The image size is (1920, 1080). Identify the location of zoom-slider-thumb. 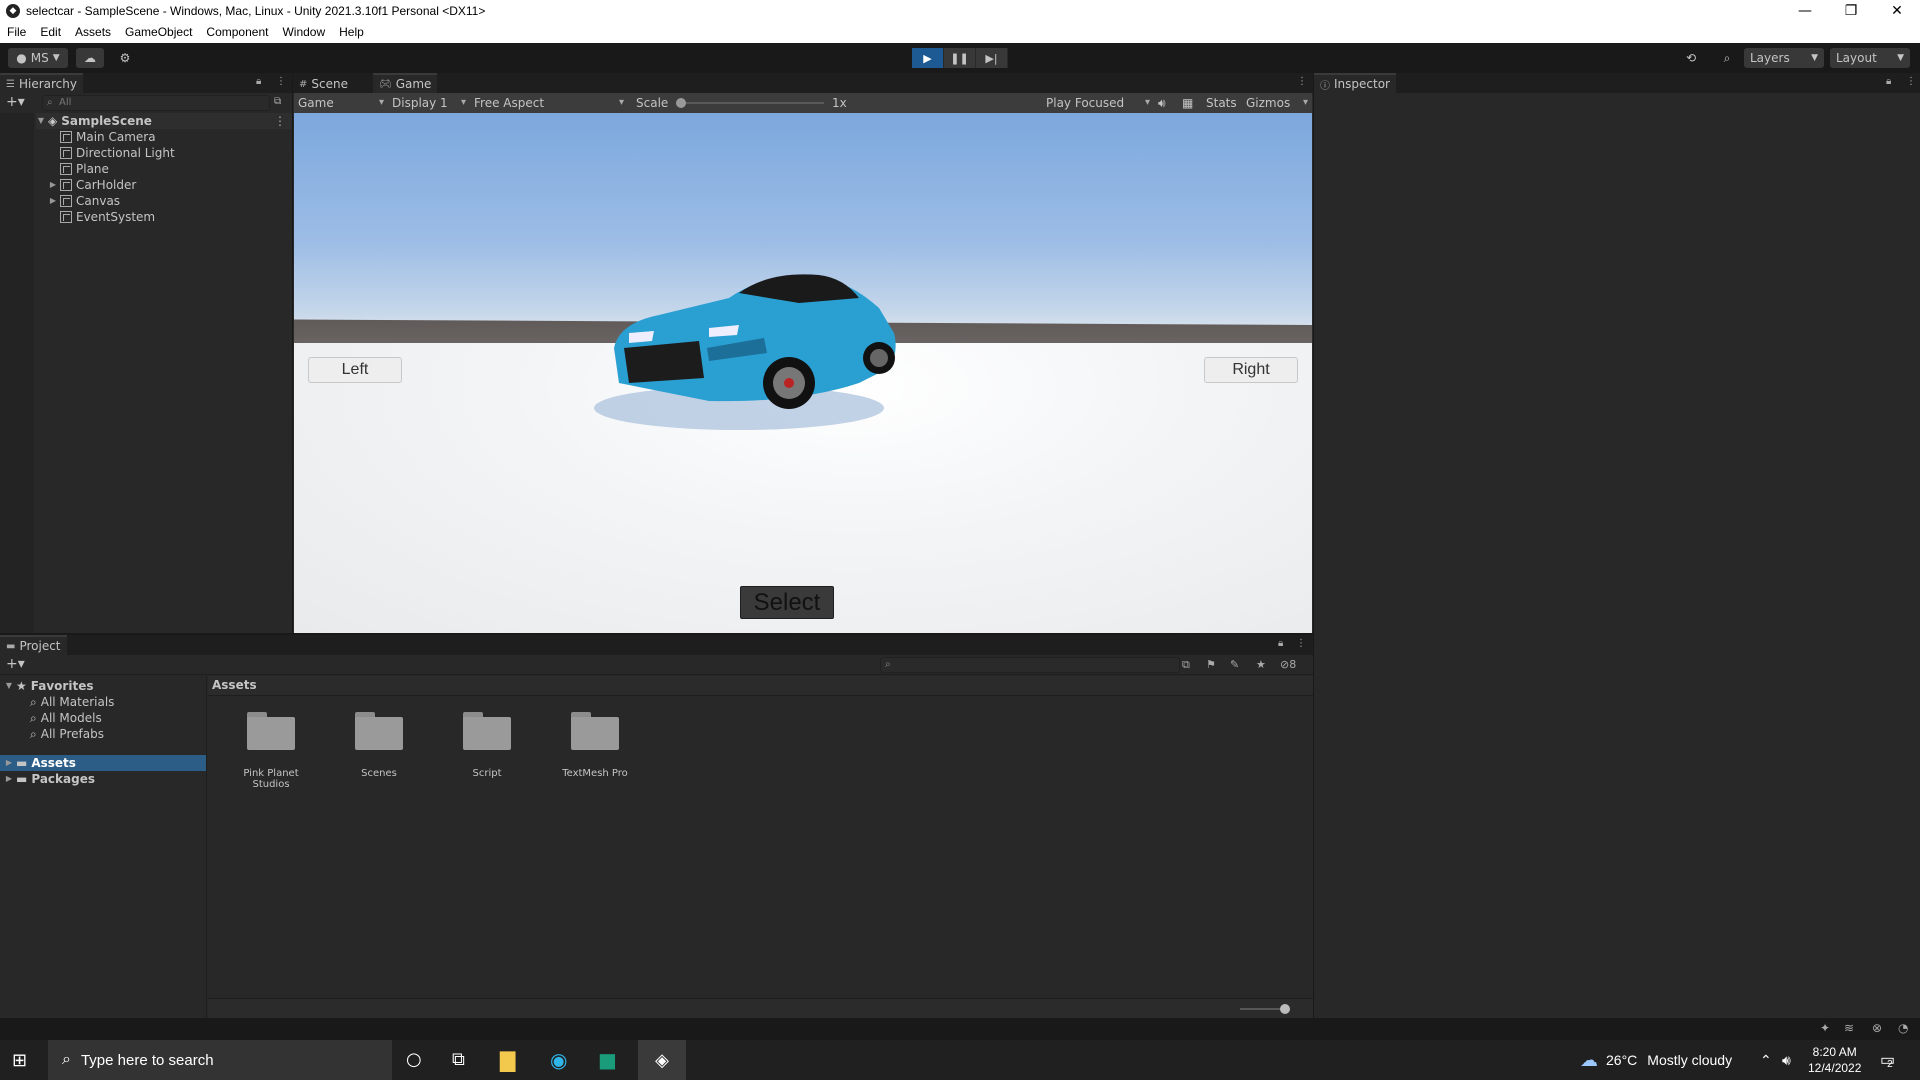
(1285, 1009).